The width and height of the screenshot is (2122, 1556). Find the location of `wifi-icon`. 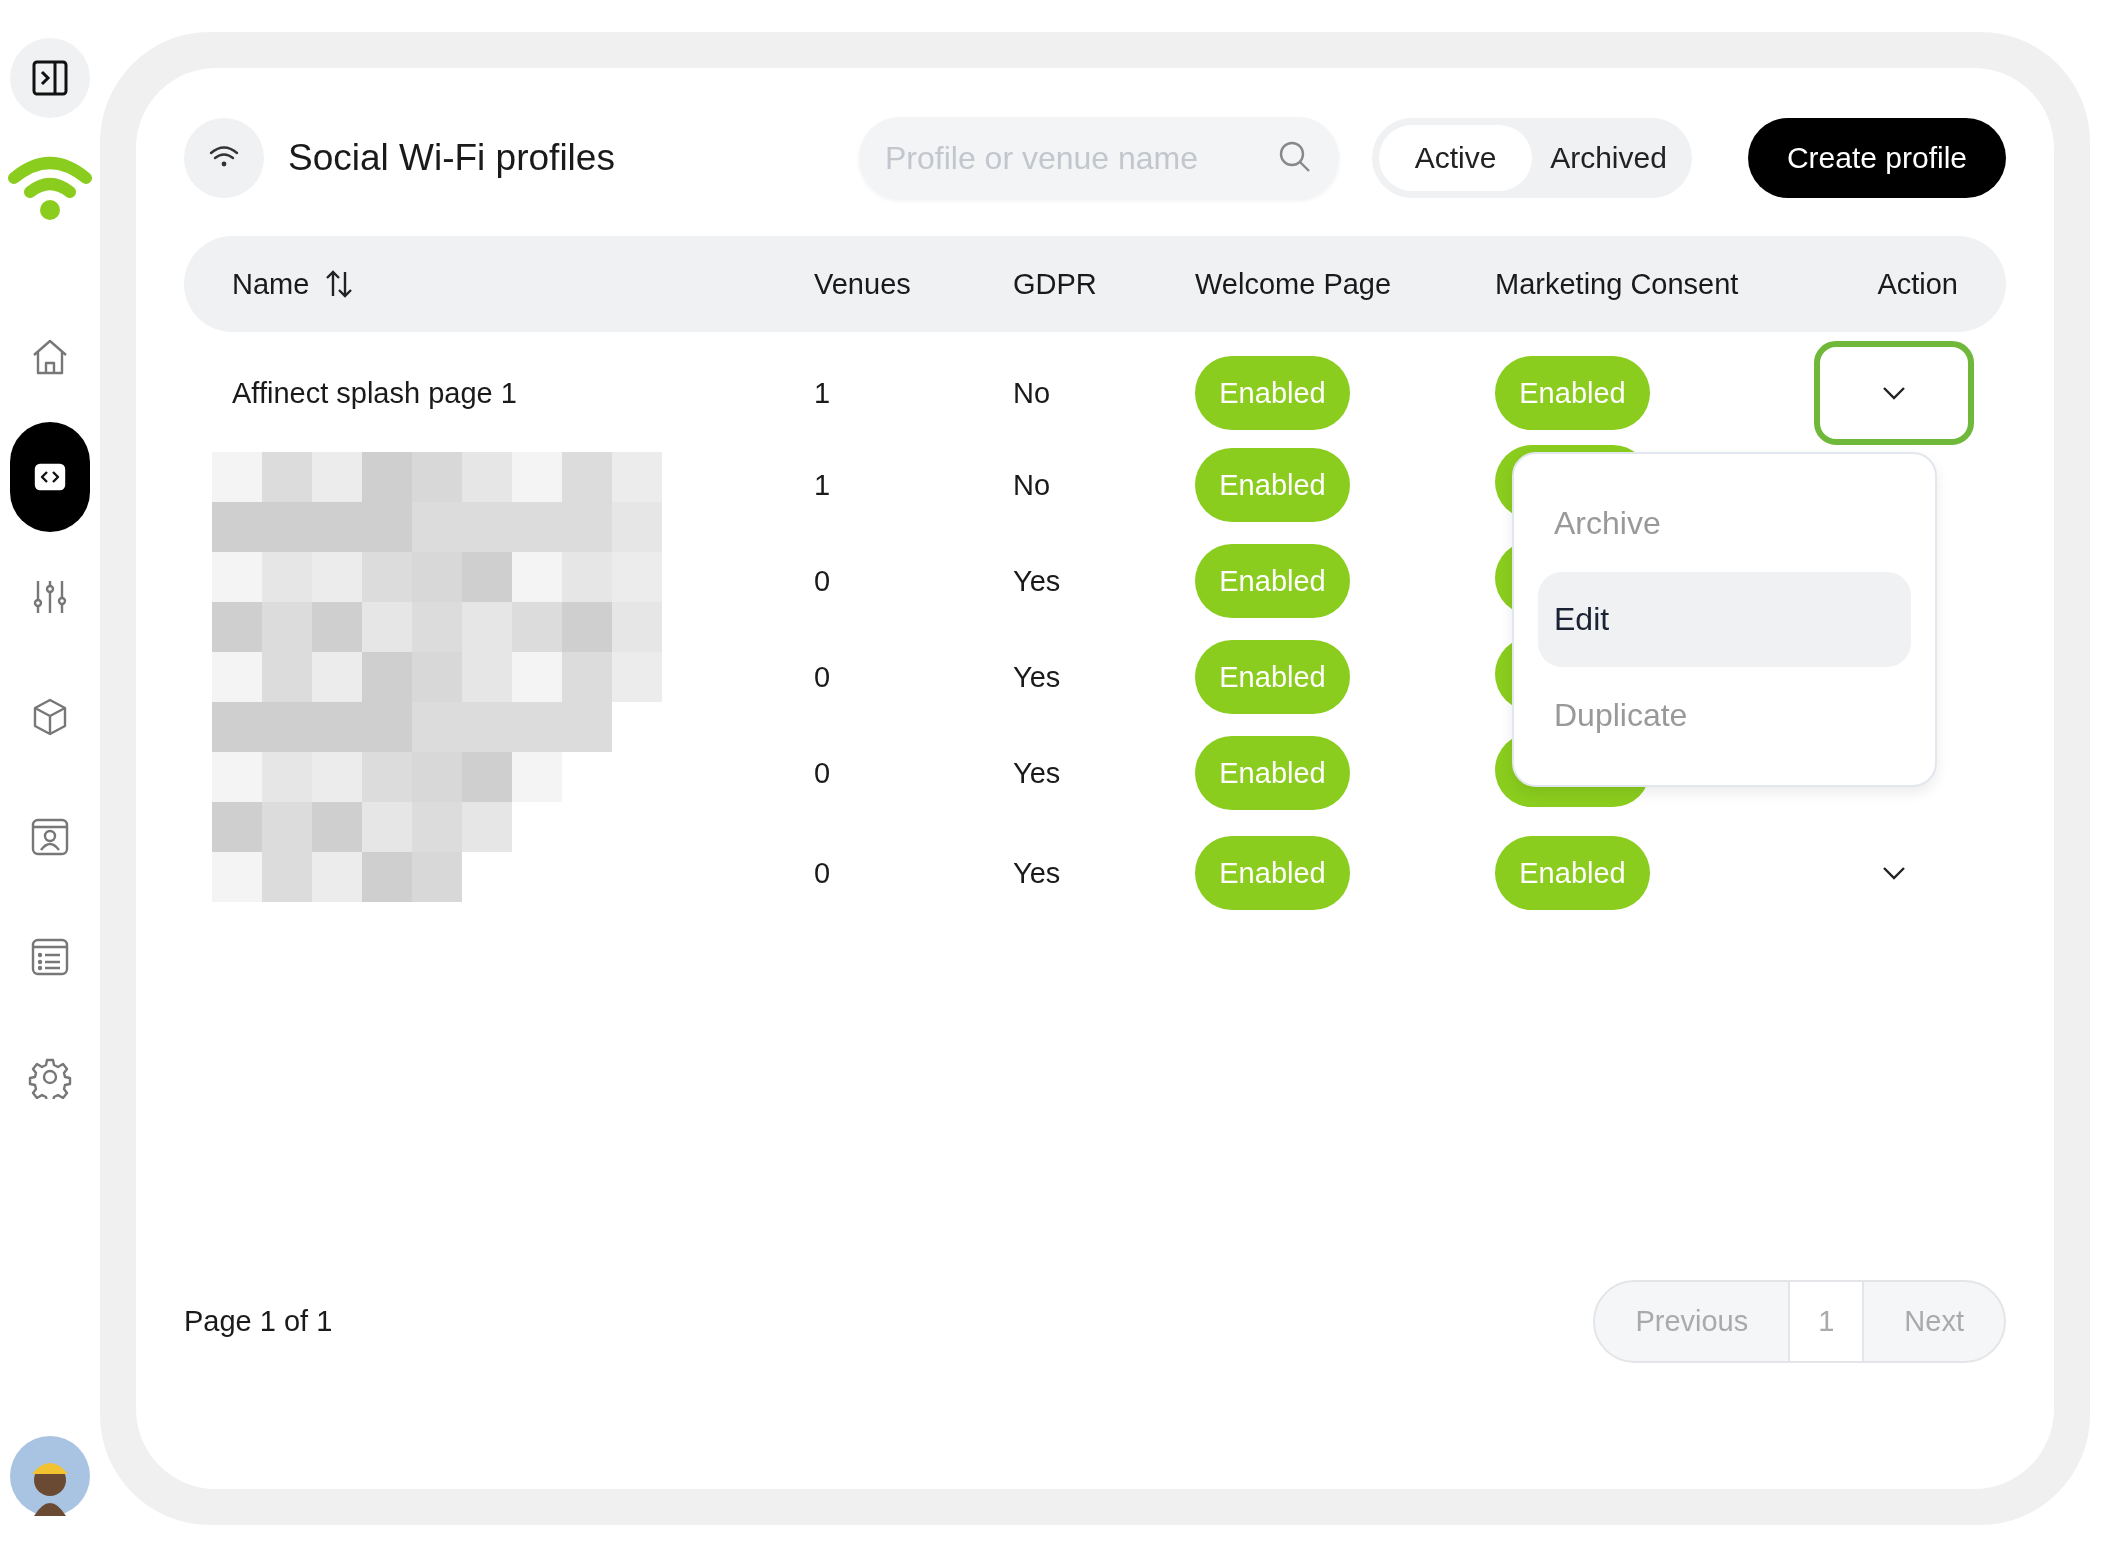

wifi-icon is located at coordinates (224, 158).